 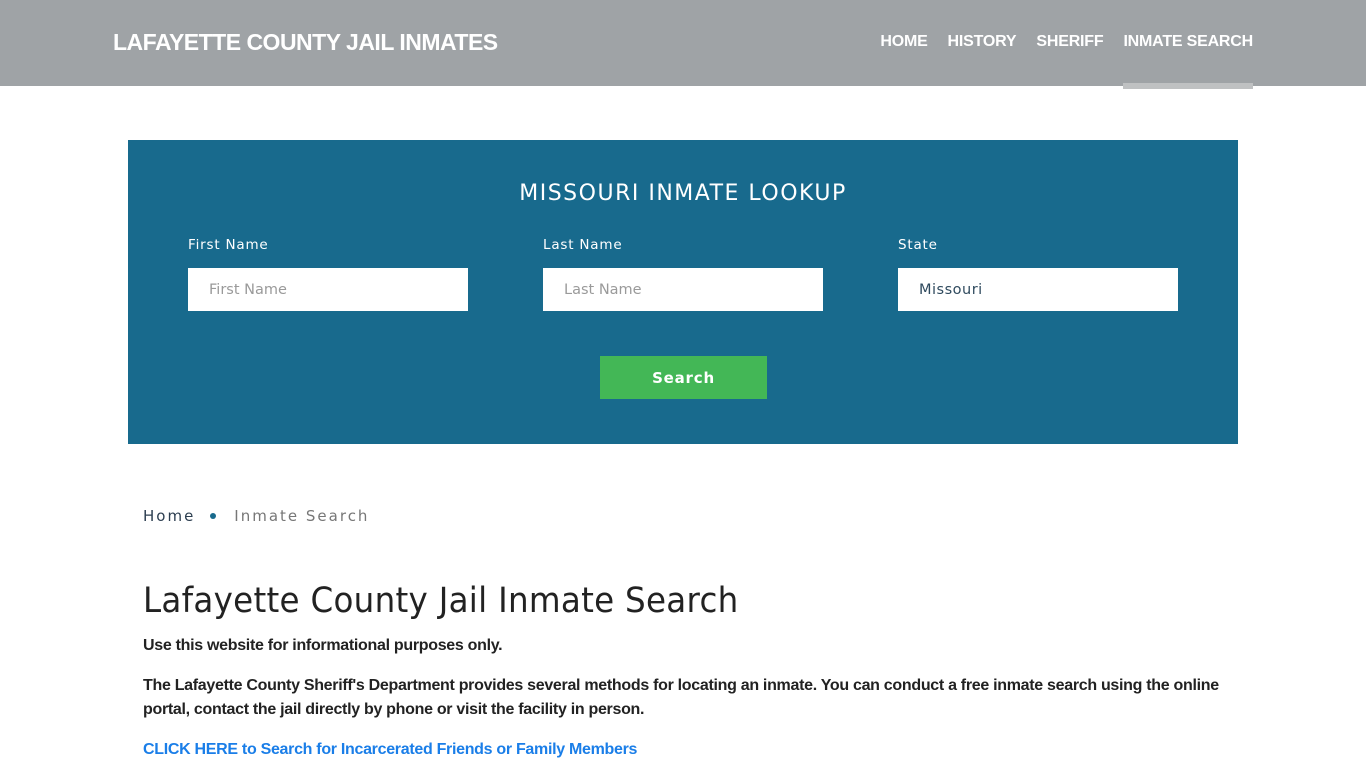 What do you see at coordinates (683, 377) in the screenshot?
I see `search-button: Search` at bounding box center [683, 377].